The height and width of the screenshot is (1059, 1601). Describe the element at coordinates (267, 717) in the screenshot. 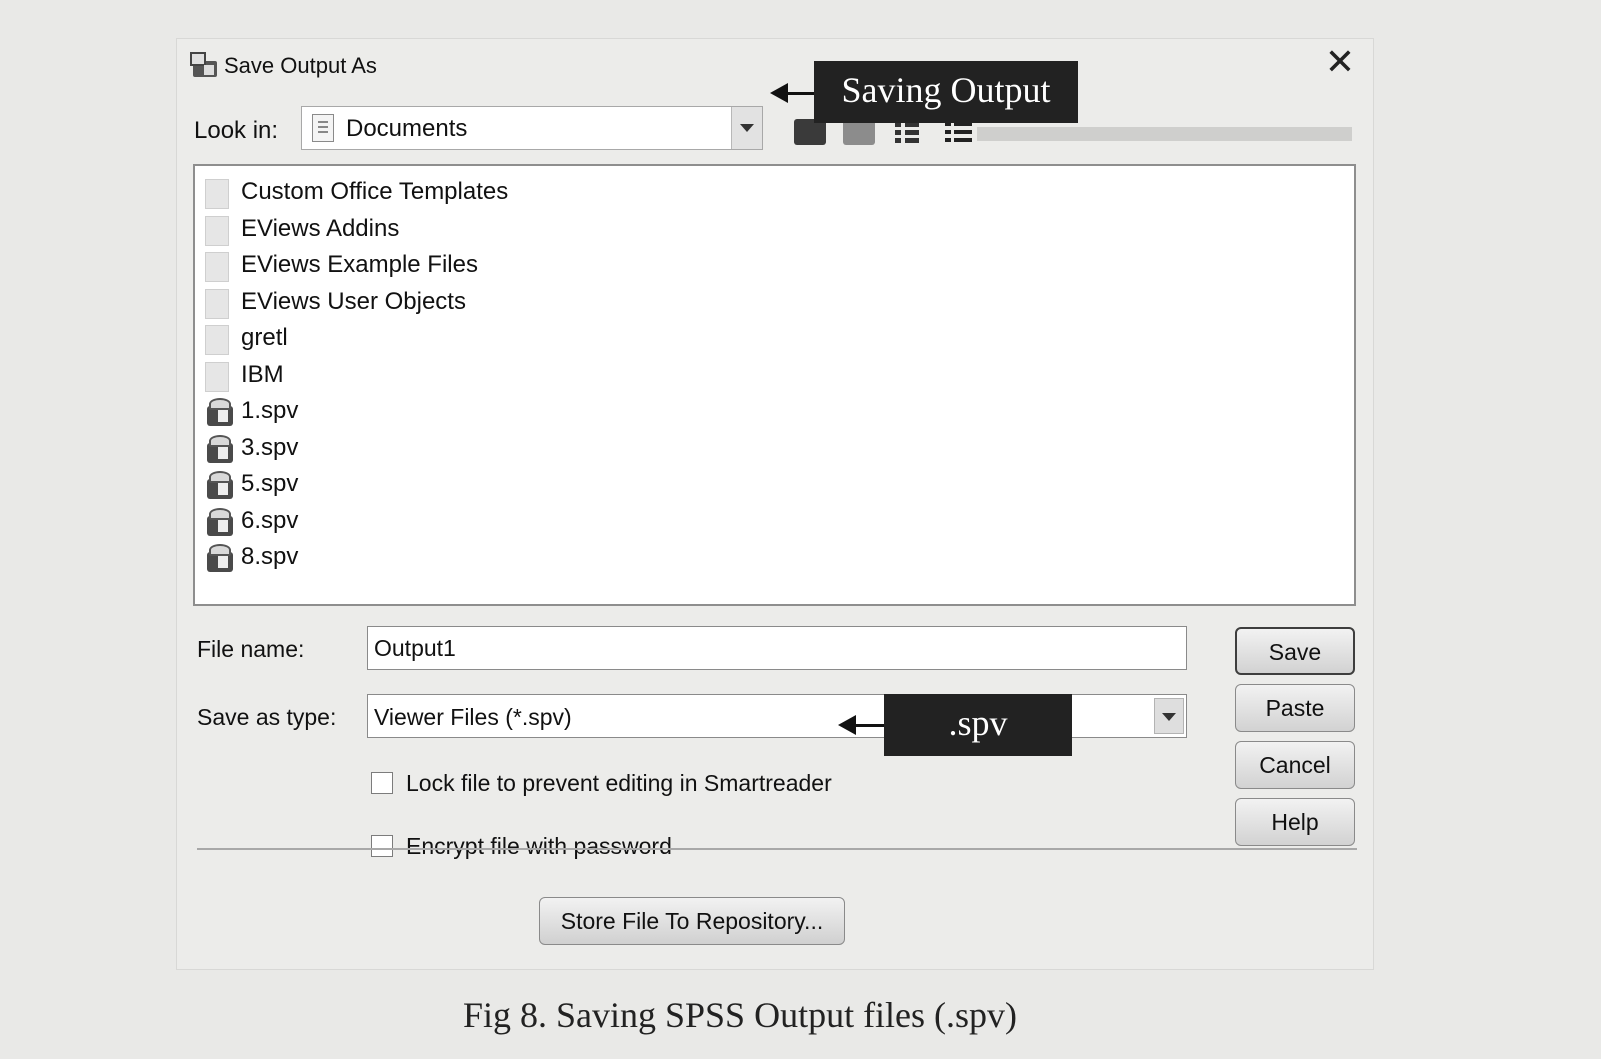

I see `save-as-type-label: Save as type:` at that location.